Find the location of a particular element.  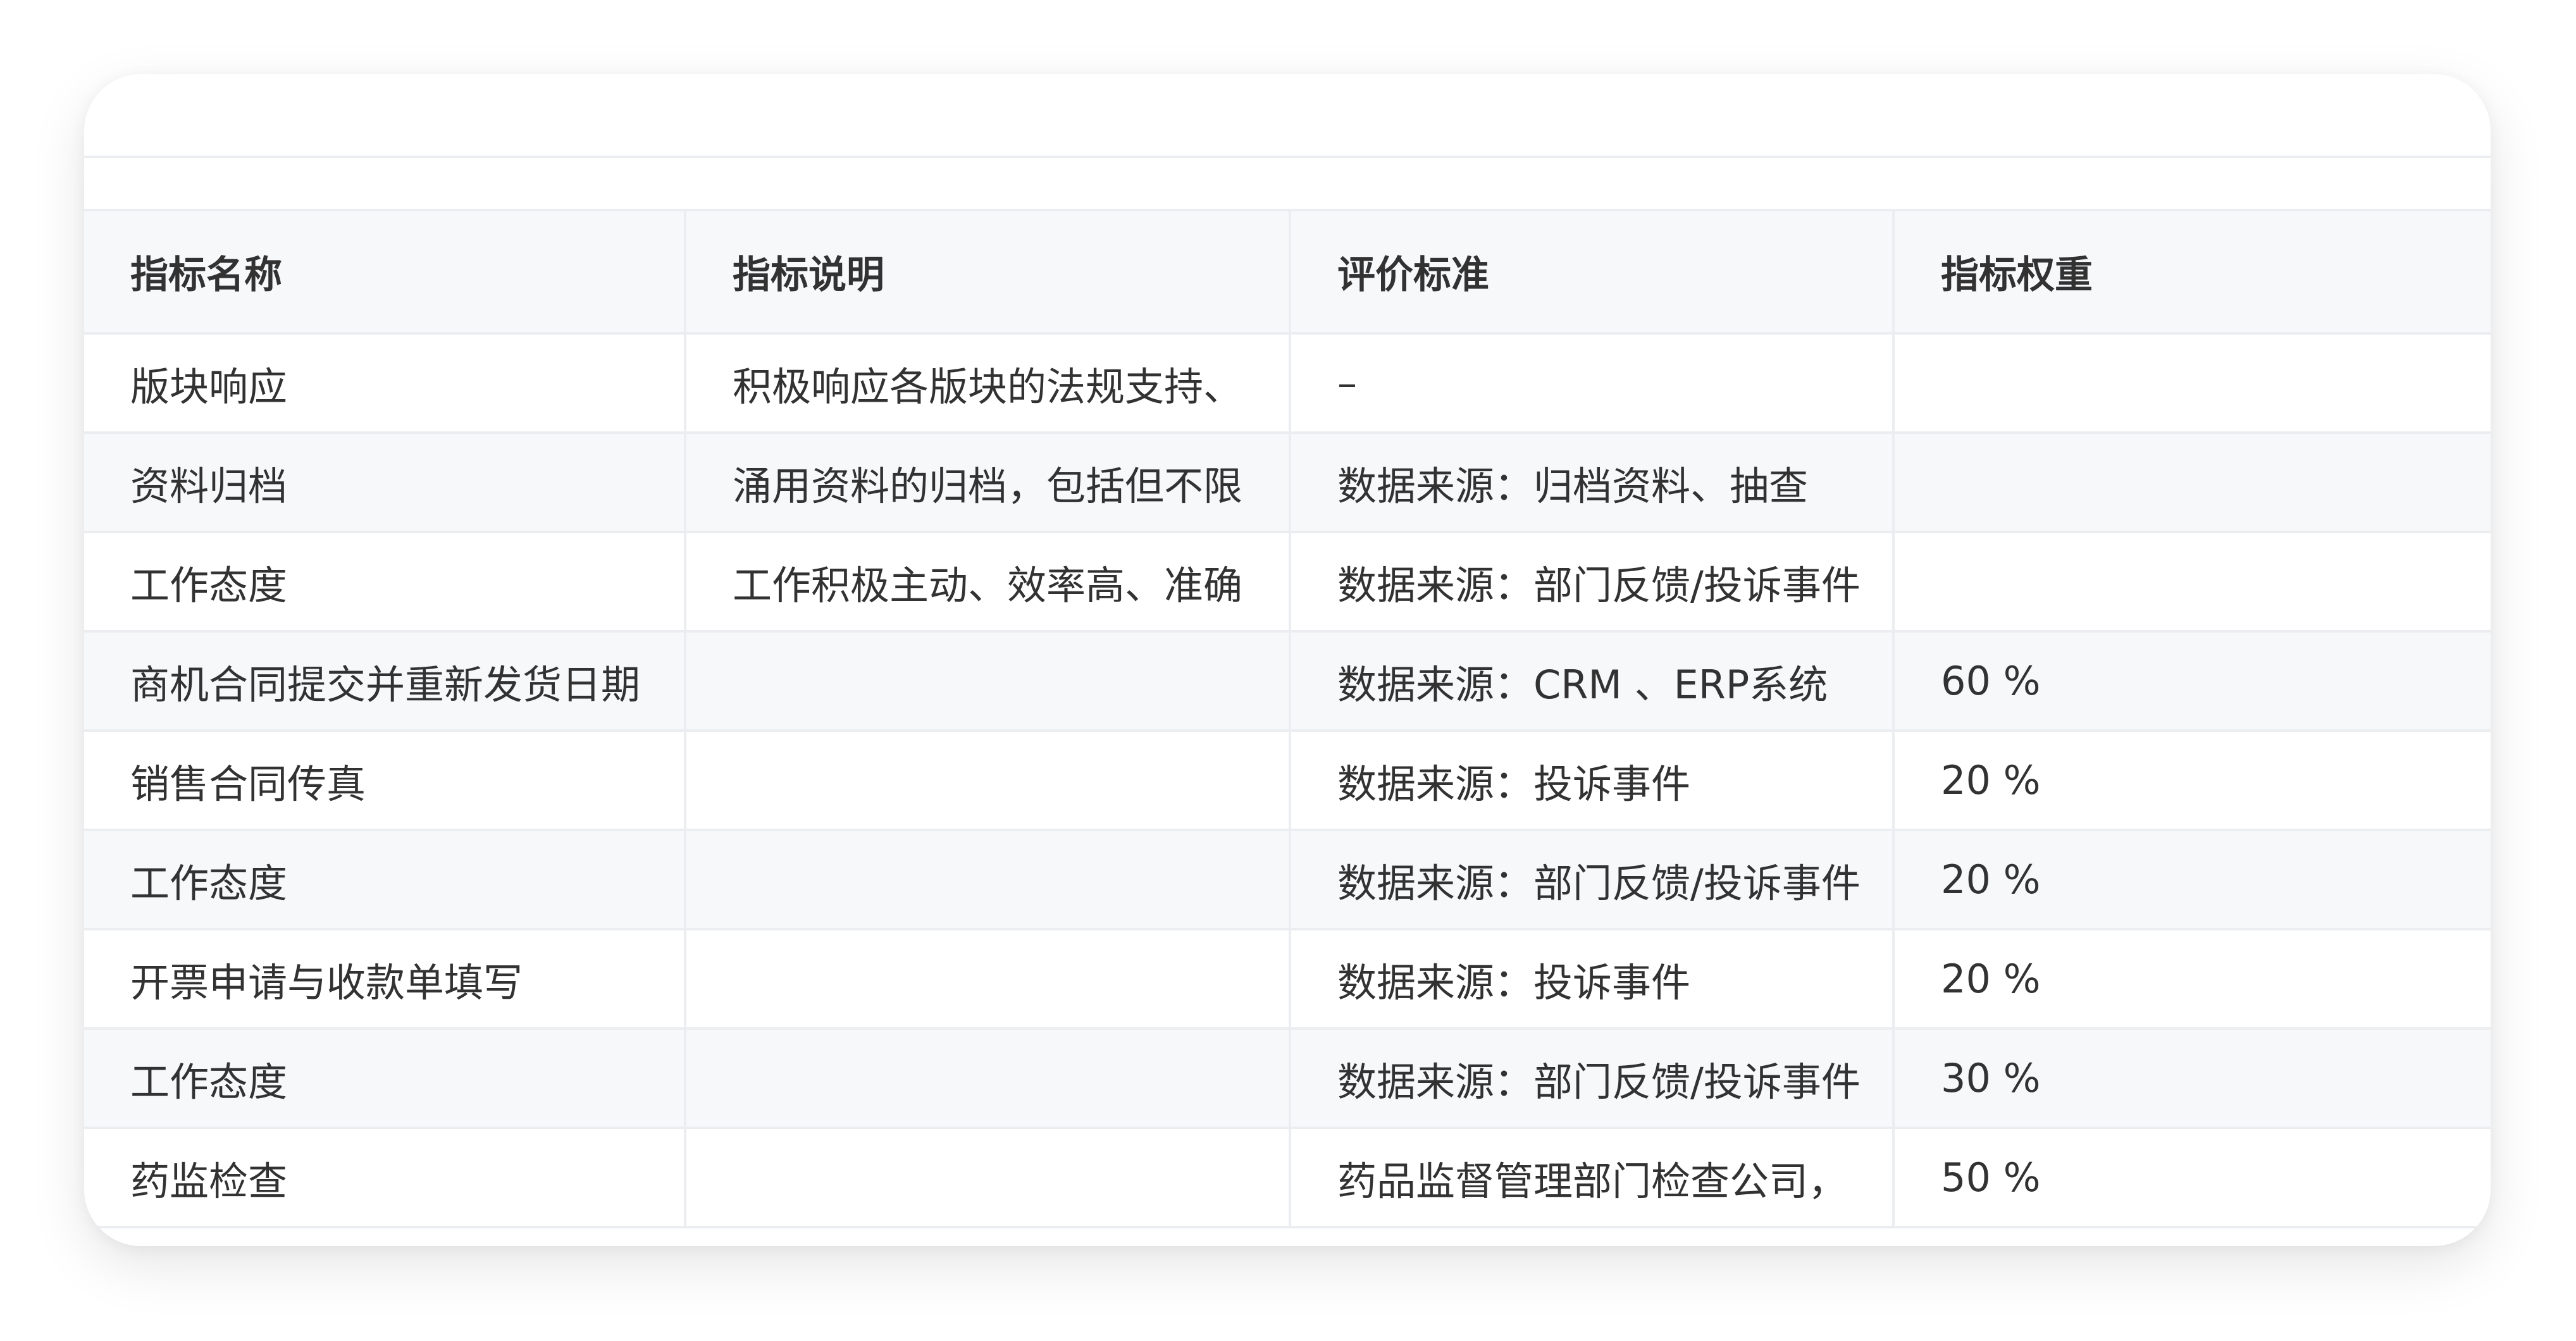

cell-indicator-name: 资料归档 is located at coordinates (385, 483).